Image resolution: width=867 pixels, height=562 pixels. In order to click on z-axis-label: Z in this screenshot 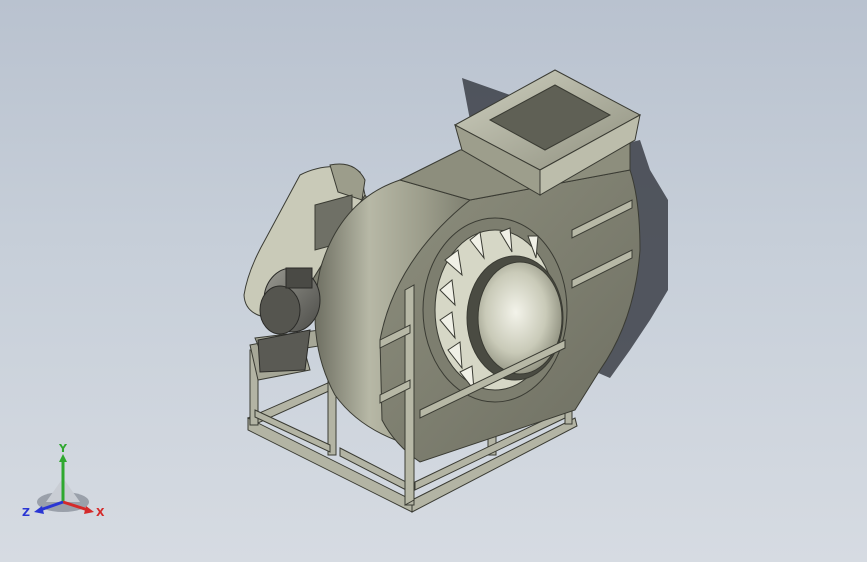, I will do `click(26, 512)`.